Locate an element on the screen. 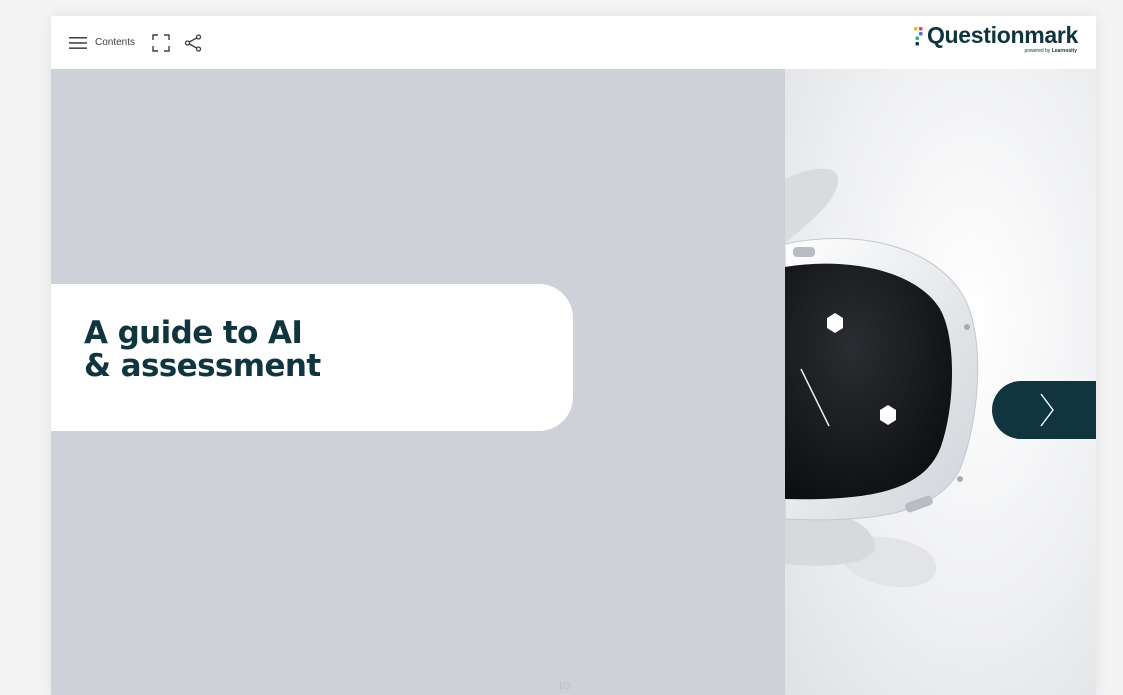 The width and height of the screenshot is (1123, 695). page-indicator: 1/3 is located at coordinates (564, 686).